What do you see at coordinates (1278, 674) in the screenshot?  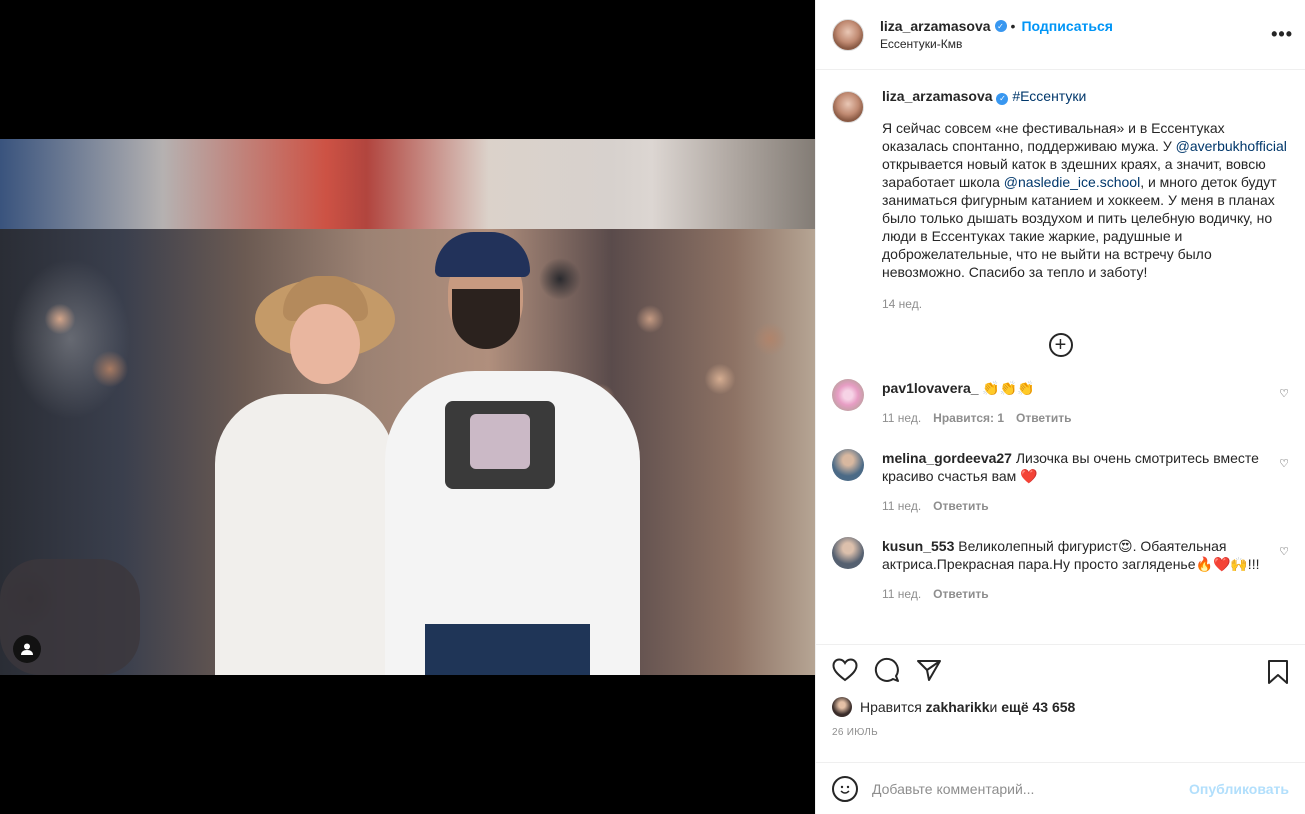 I see `bookmark-icon` at bounding box center [1278, 674].